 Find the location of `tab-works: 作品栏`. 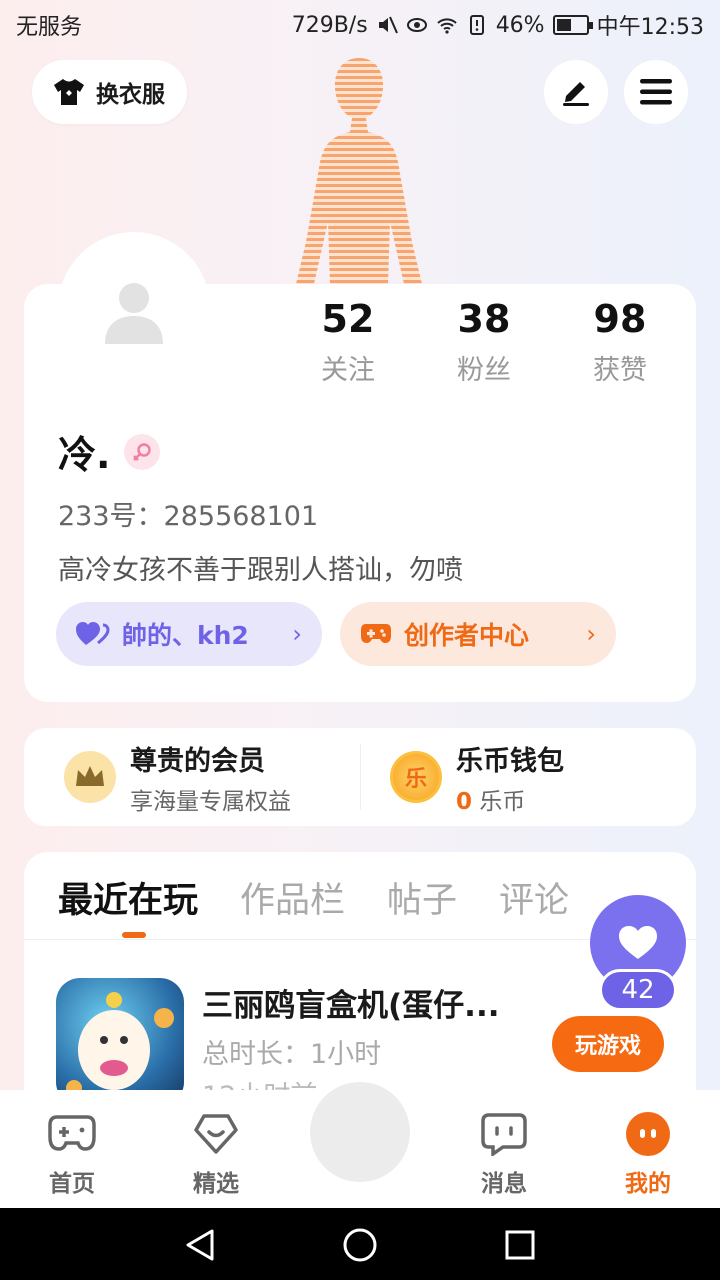

tab-works: 作品栏 is located at coordinates (292, 897).